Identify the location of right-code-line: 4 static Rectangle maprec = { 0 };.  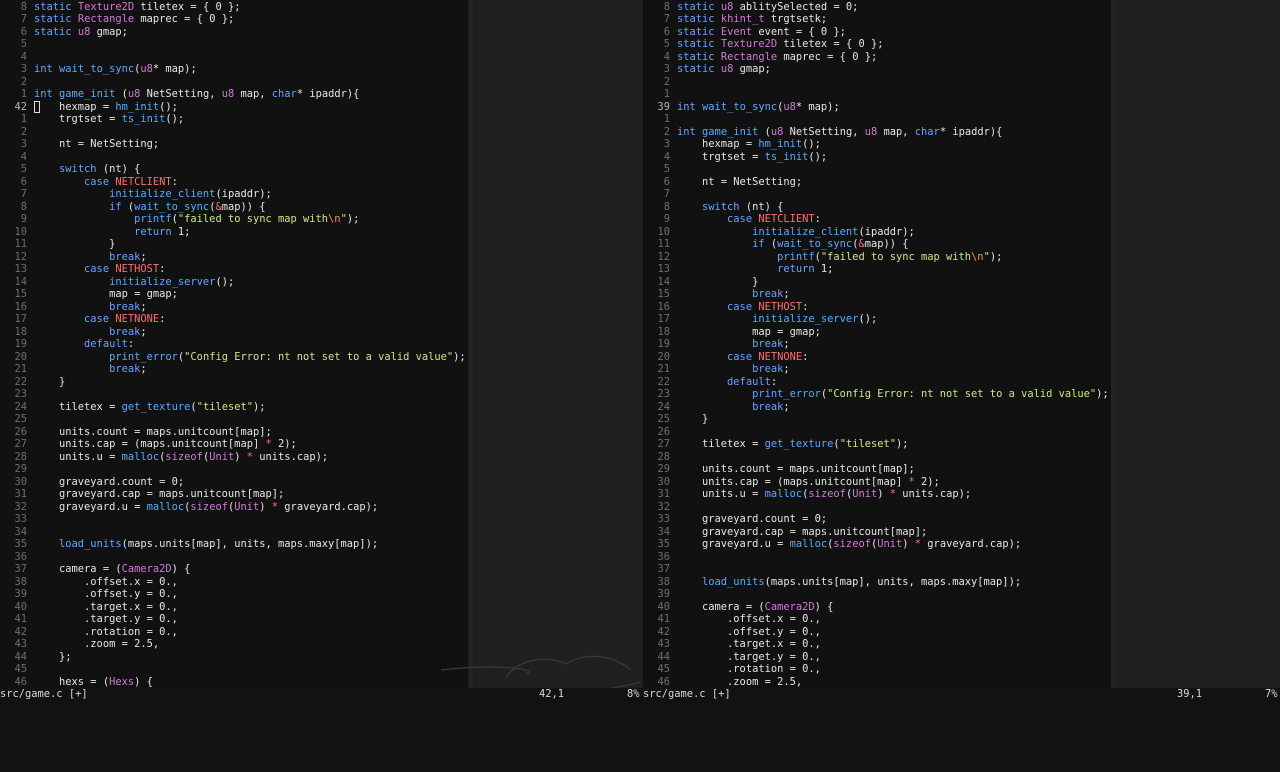
(760, 57).